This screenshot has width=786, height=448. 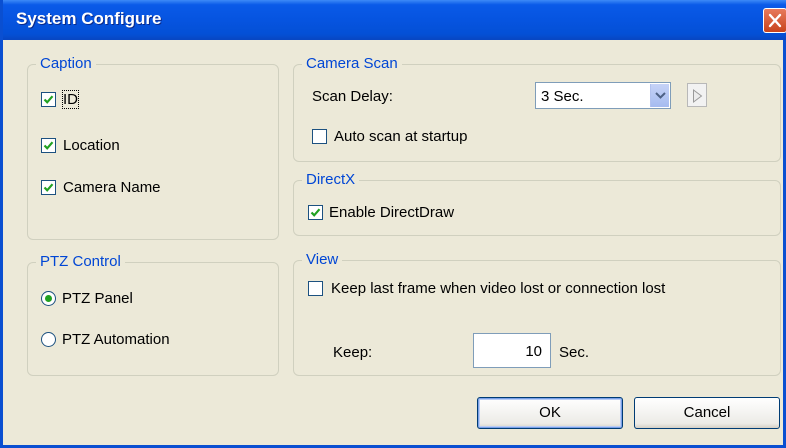 I want to click on scan-play-button, so click(x=697, y=95).